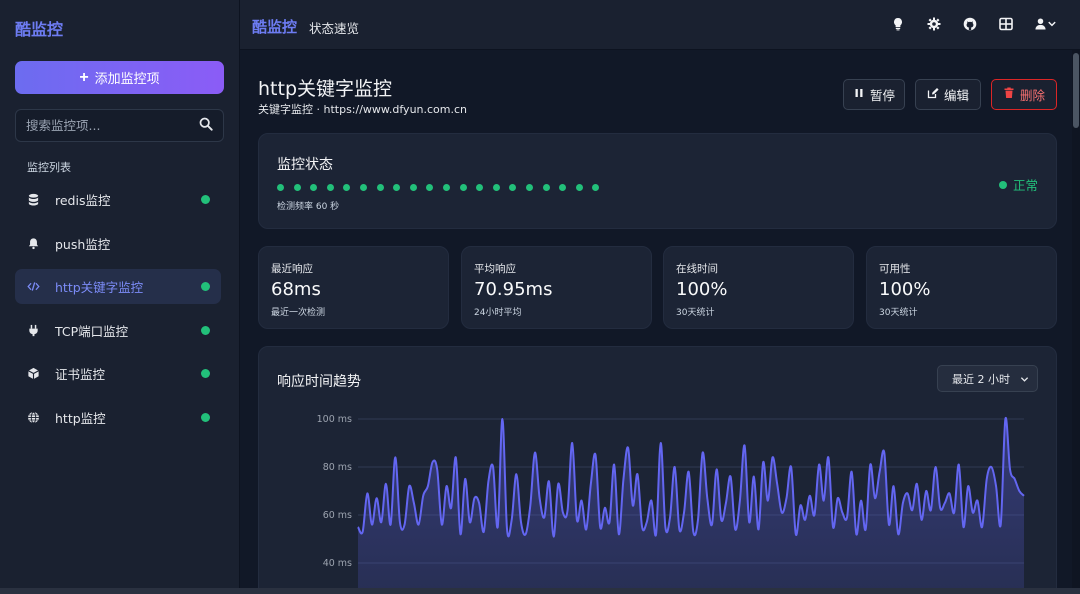 The width and height of the screenshot is (1080, 594). What do you see at coordinates (556, 287) in the screenshot?
I see `stat-card-average: 平均响应 70.95ms 24小时平均` at bounding box center [556, 287].